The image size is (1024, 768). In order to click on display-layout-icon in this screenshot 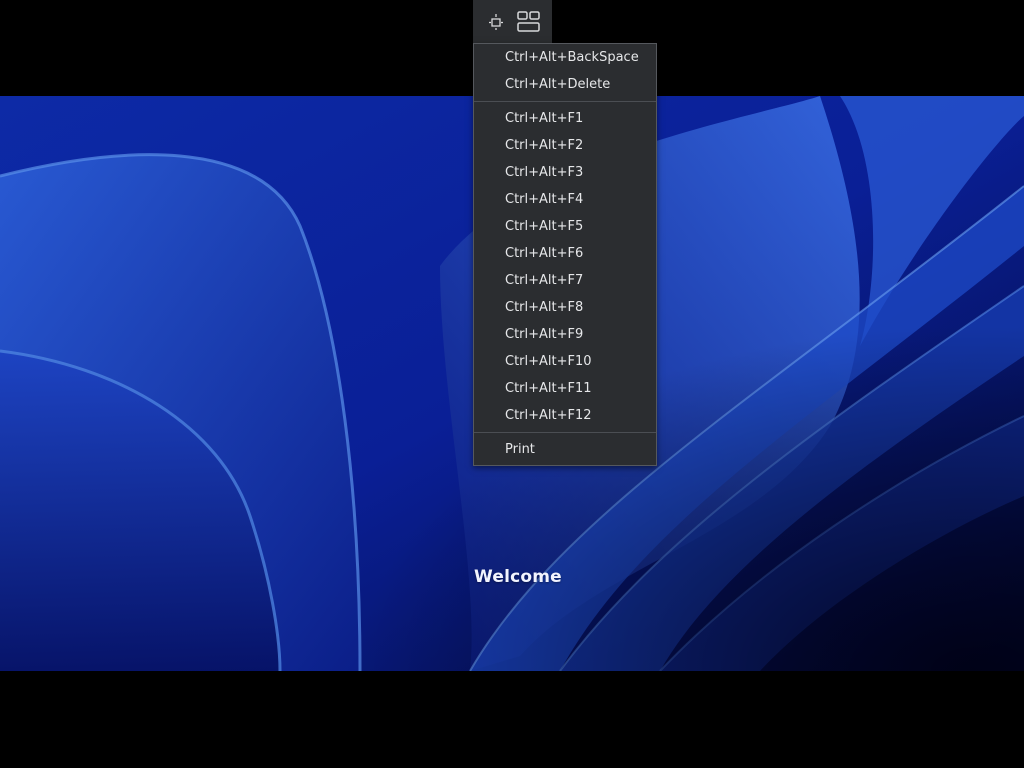, I will do `click(529, 22)`.